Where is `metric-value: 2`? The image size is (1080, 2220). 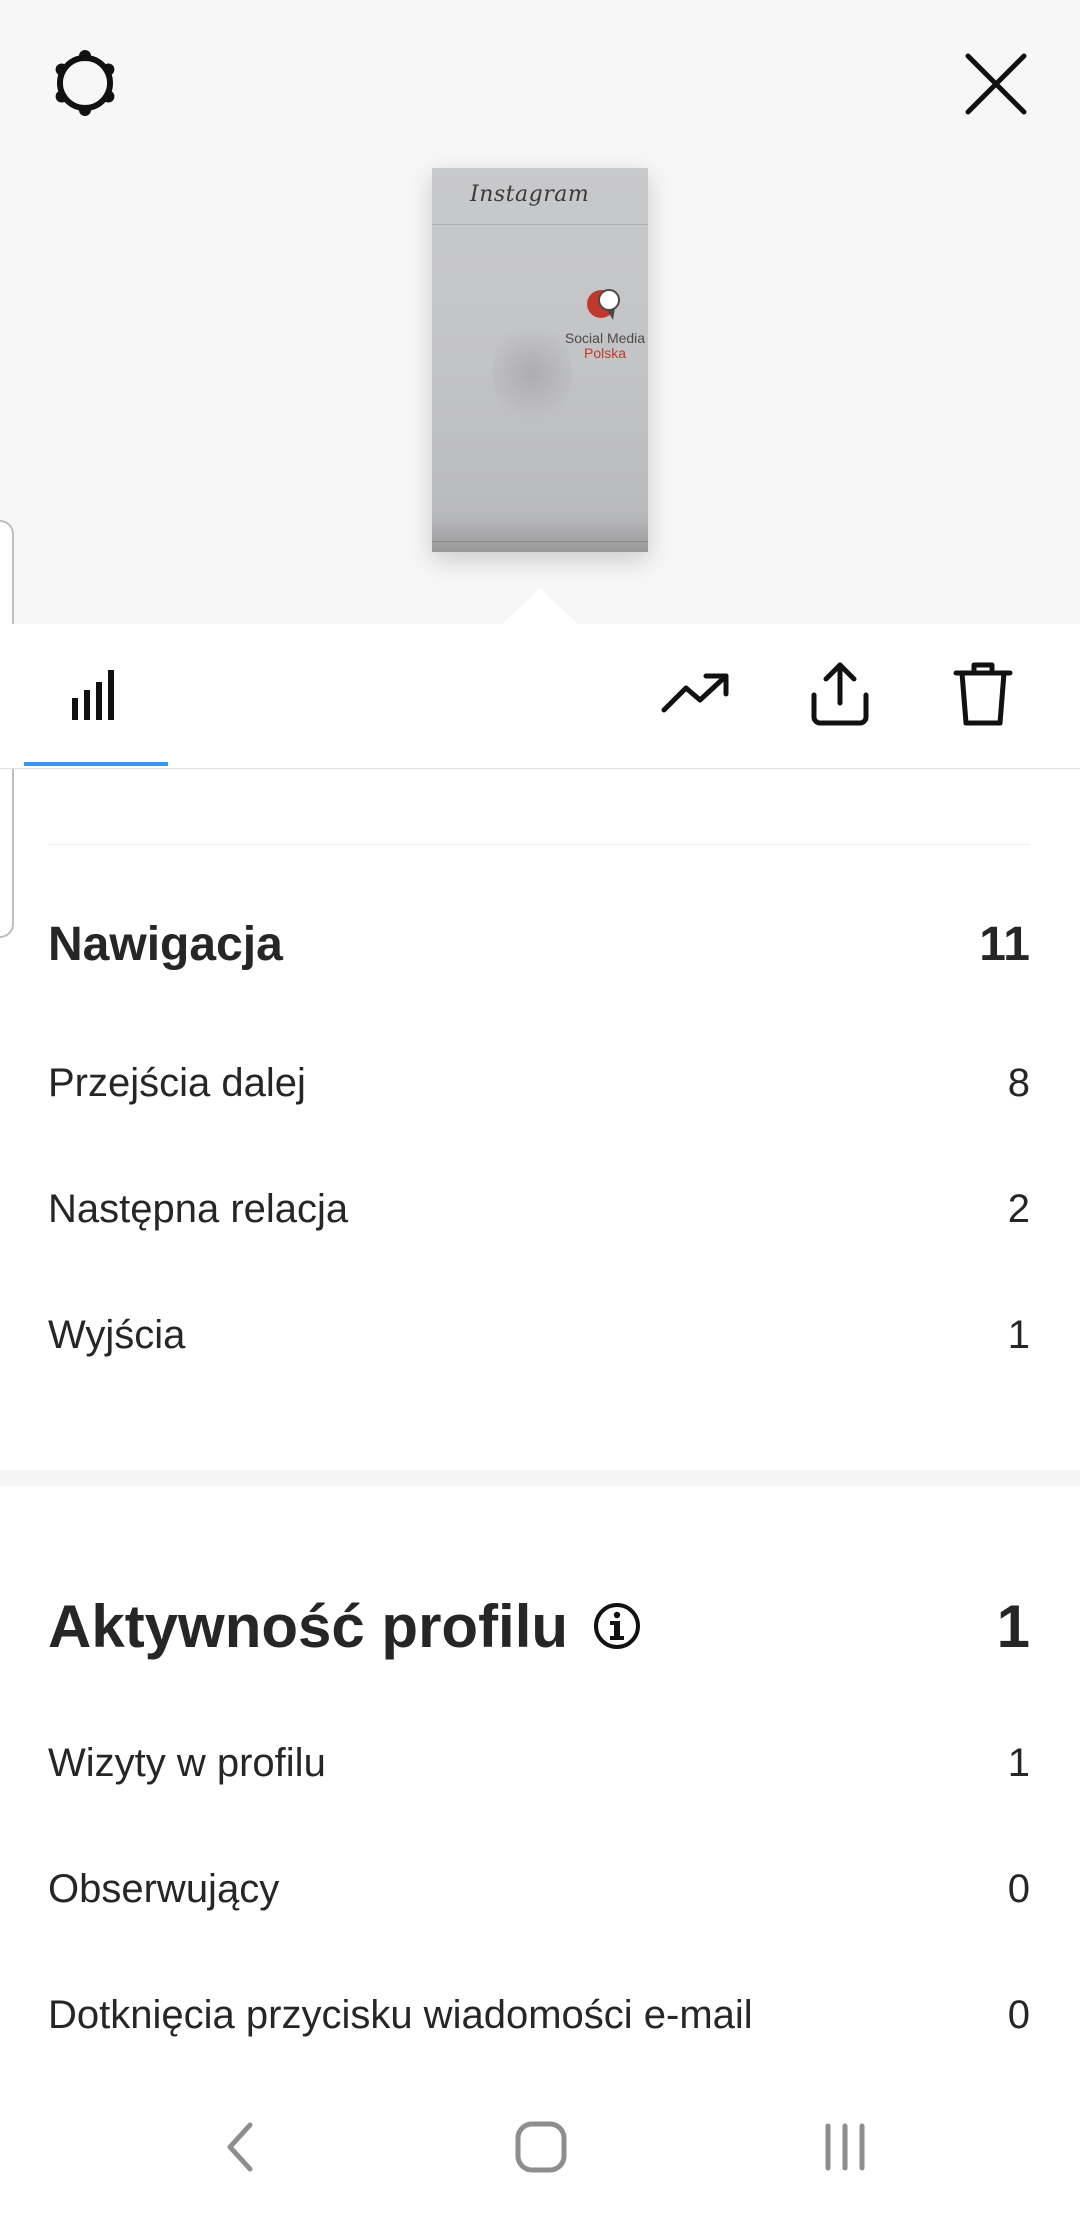
metric-value: 2 is located at coordinates (1018, 1208).